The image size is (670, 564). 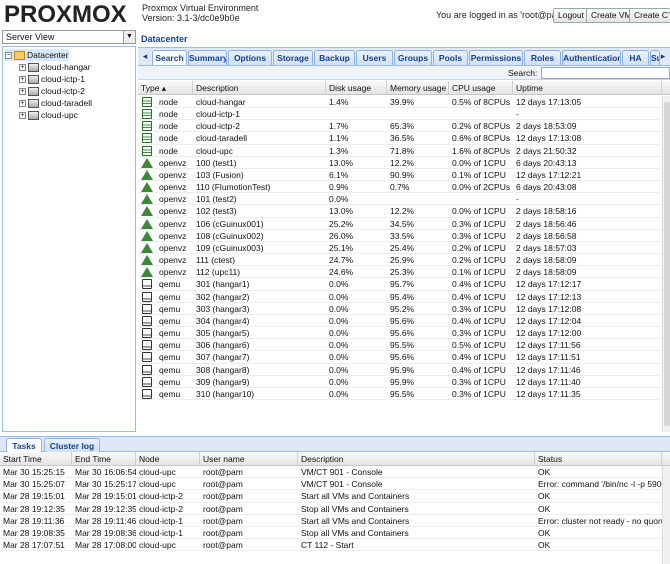 I want to click on scrollbar-thumb, so click(x=667, y=264).